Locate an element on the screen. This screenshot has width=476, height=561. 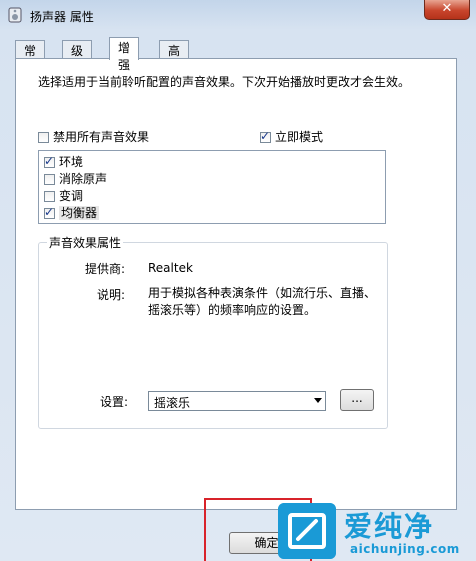
effect-label: 消除原声 is located at coordinates (83, 179).